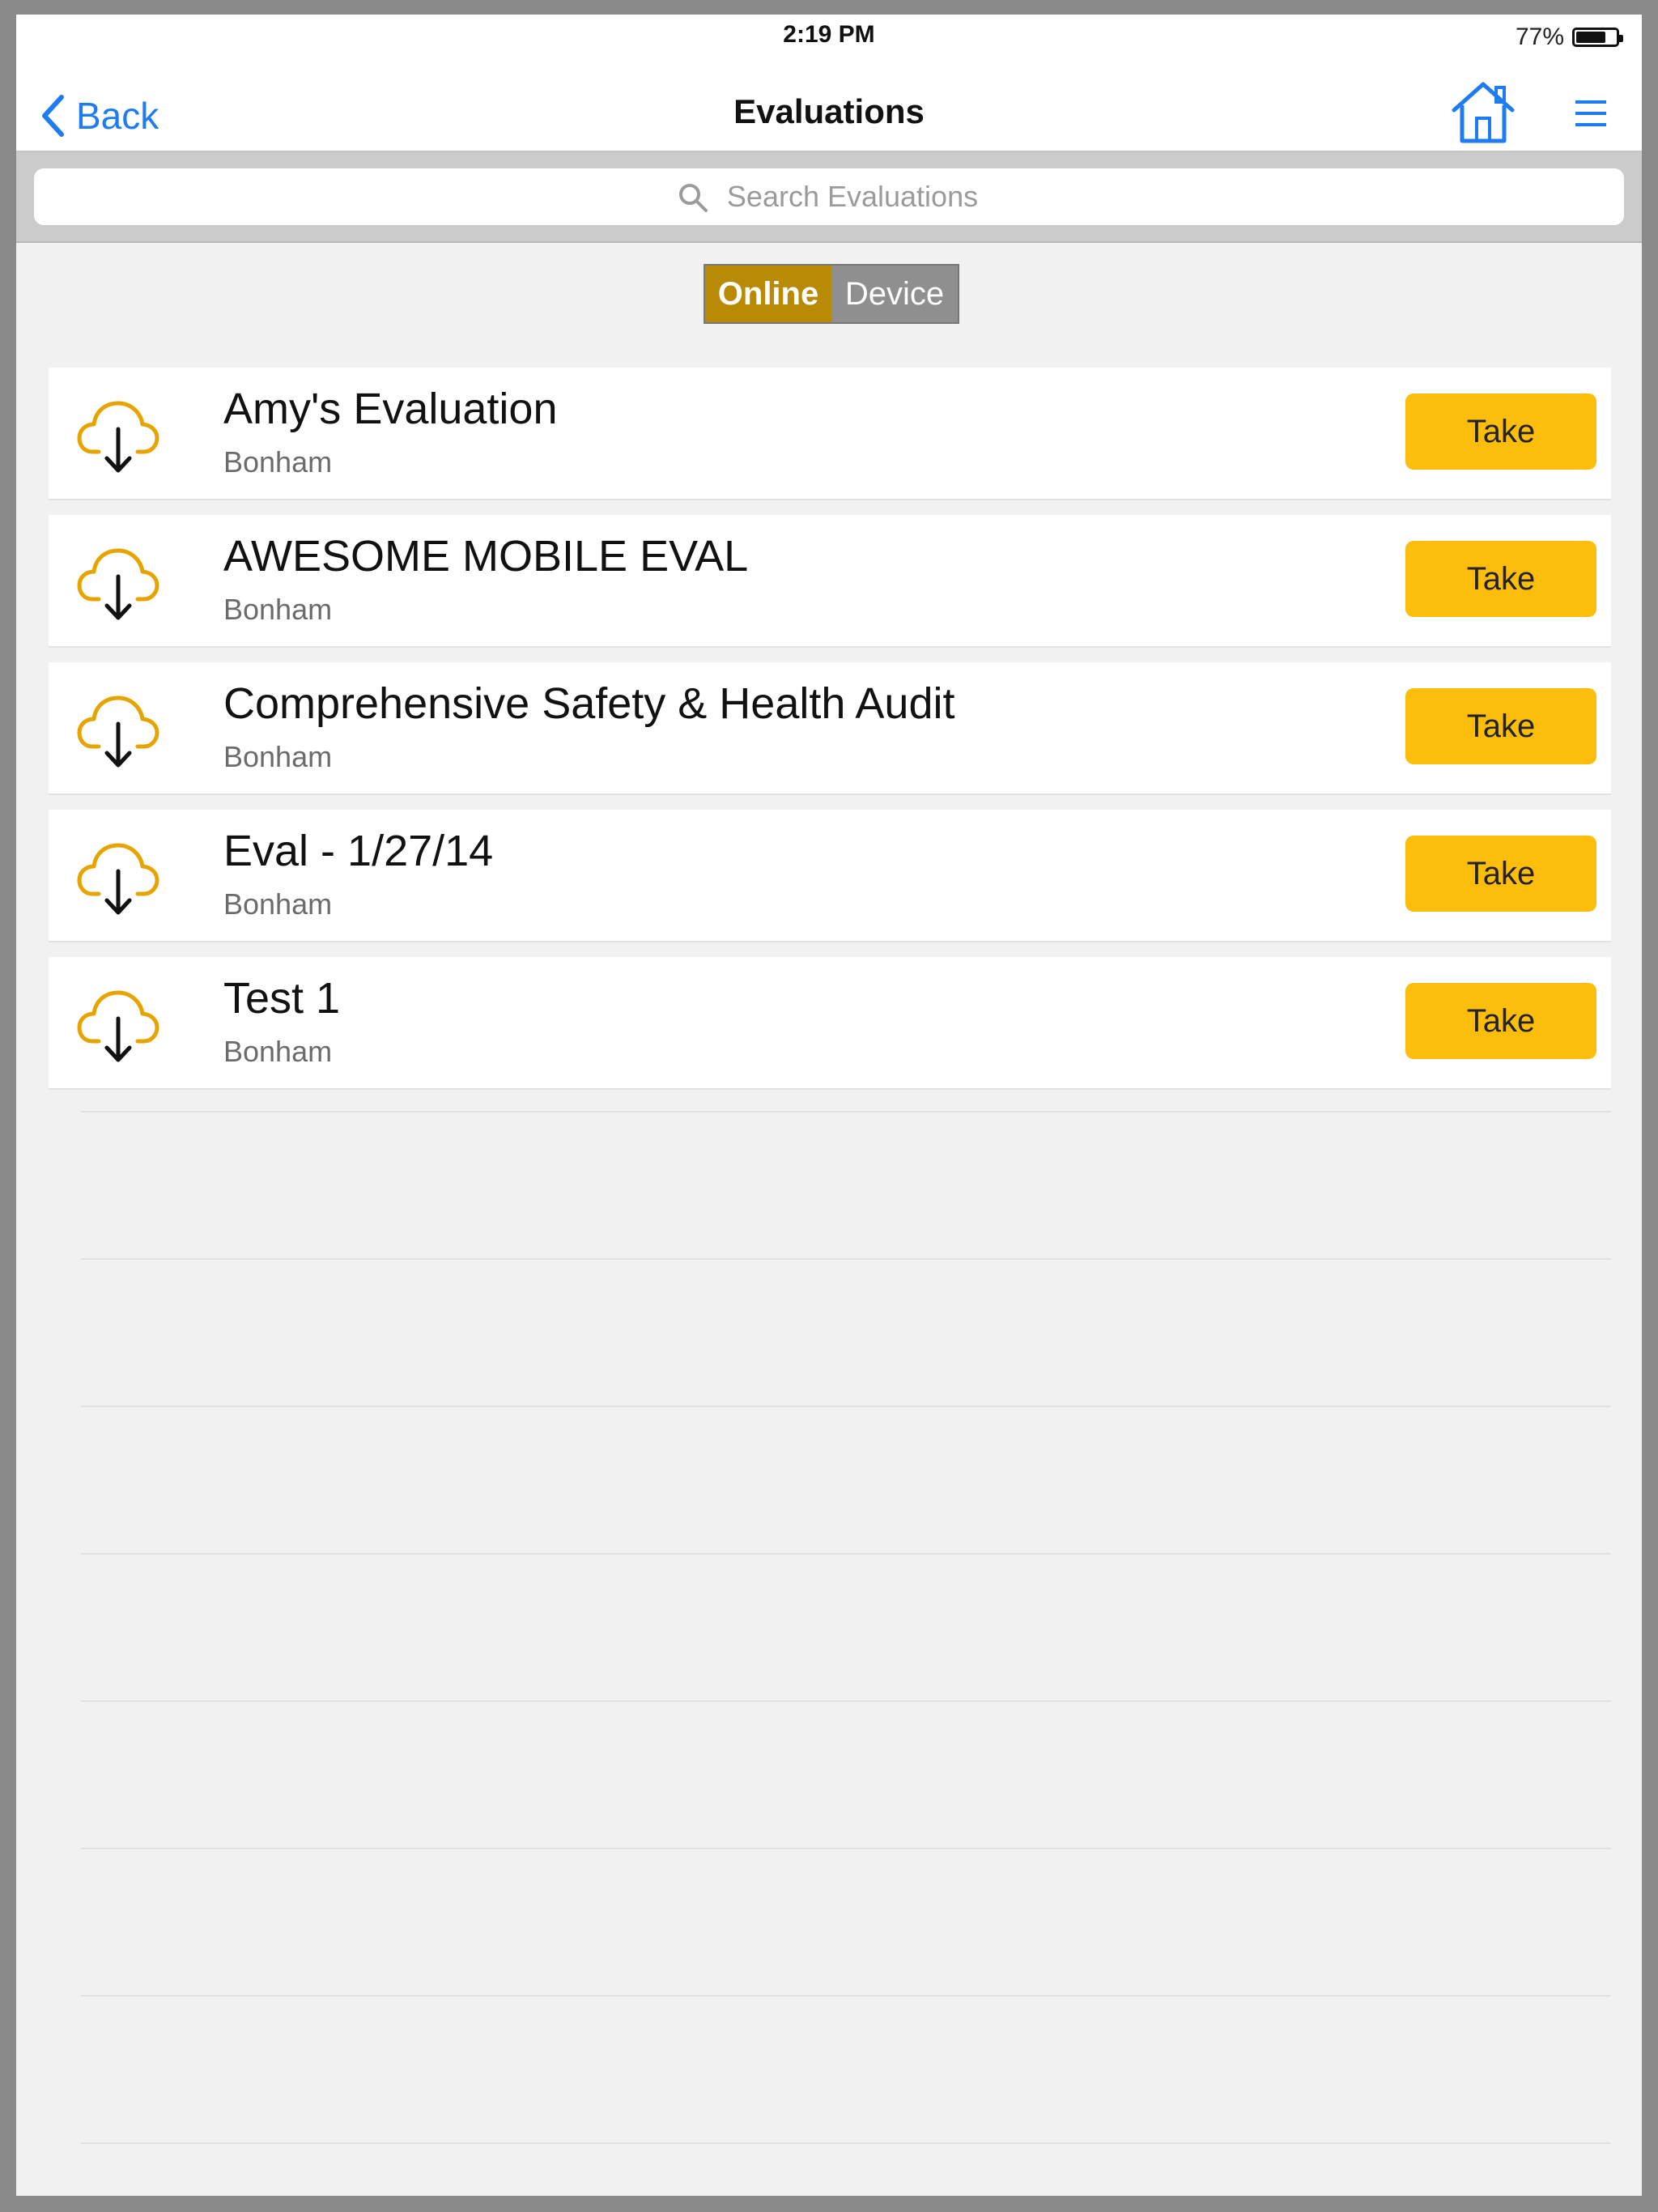 The height and width of the screenshot is (2212, 1658). I want to click on battery-icon, so click(1597, 38).